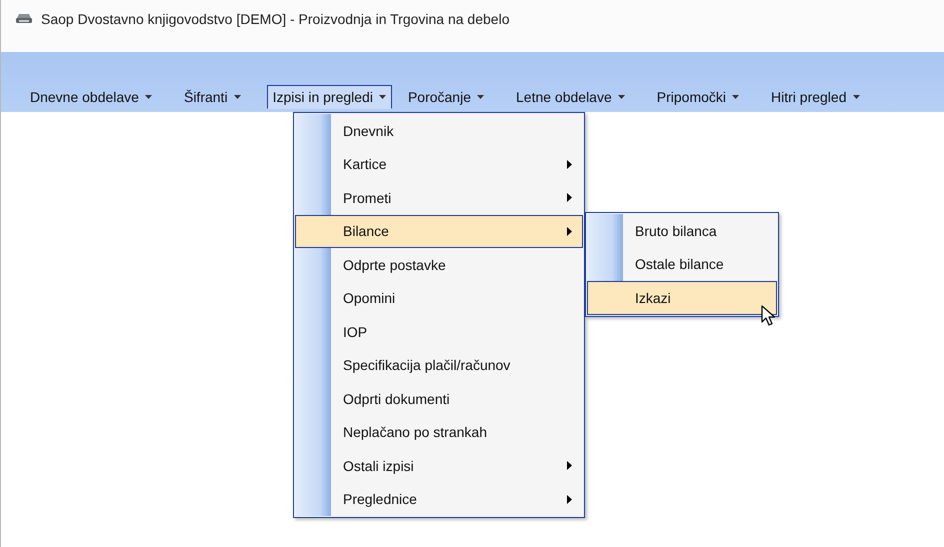  I want to click on menu-bar-item: Hitri pregled, so click(815, 97).